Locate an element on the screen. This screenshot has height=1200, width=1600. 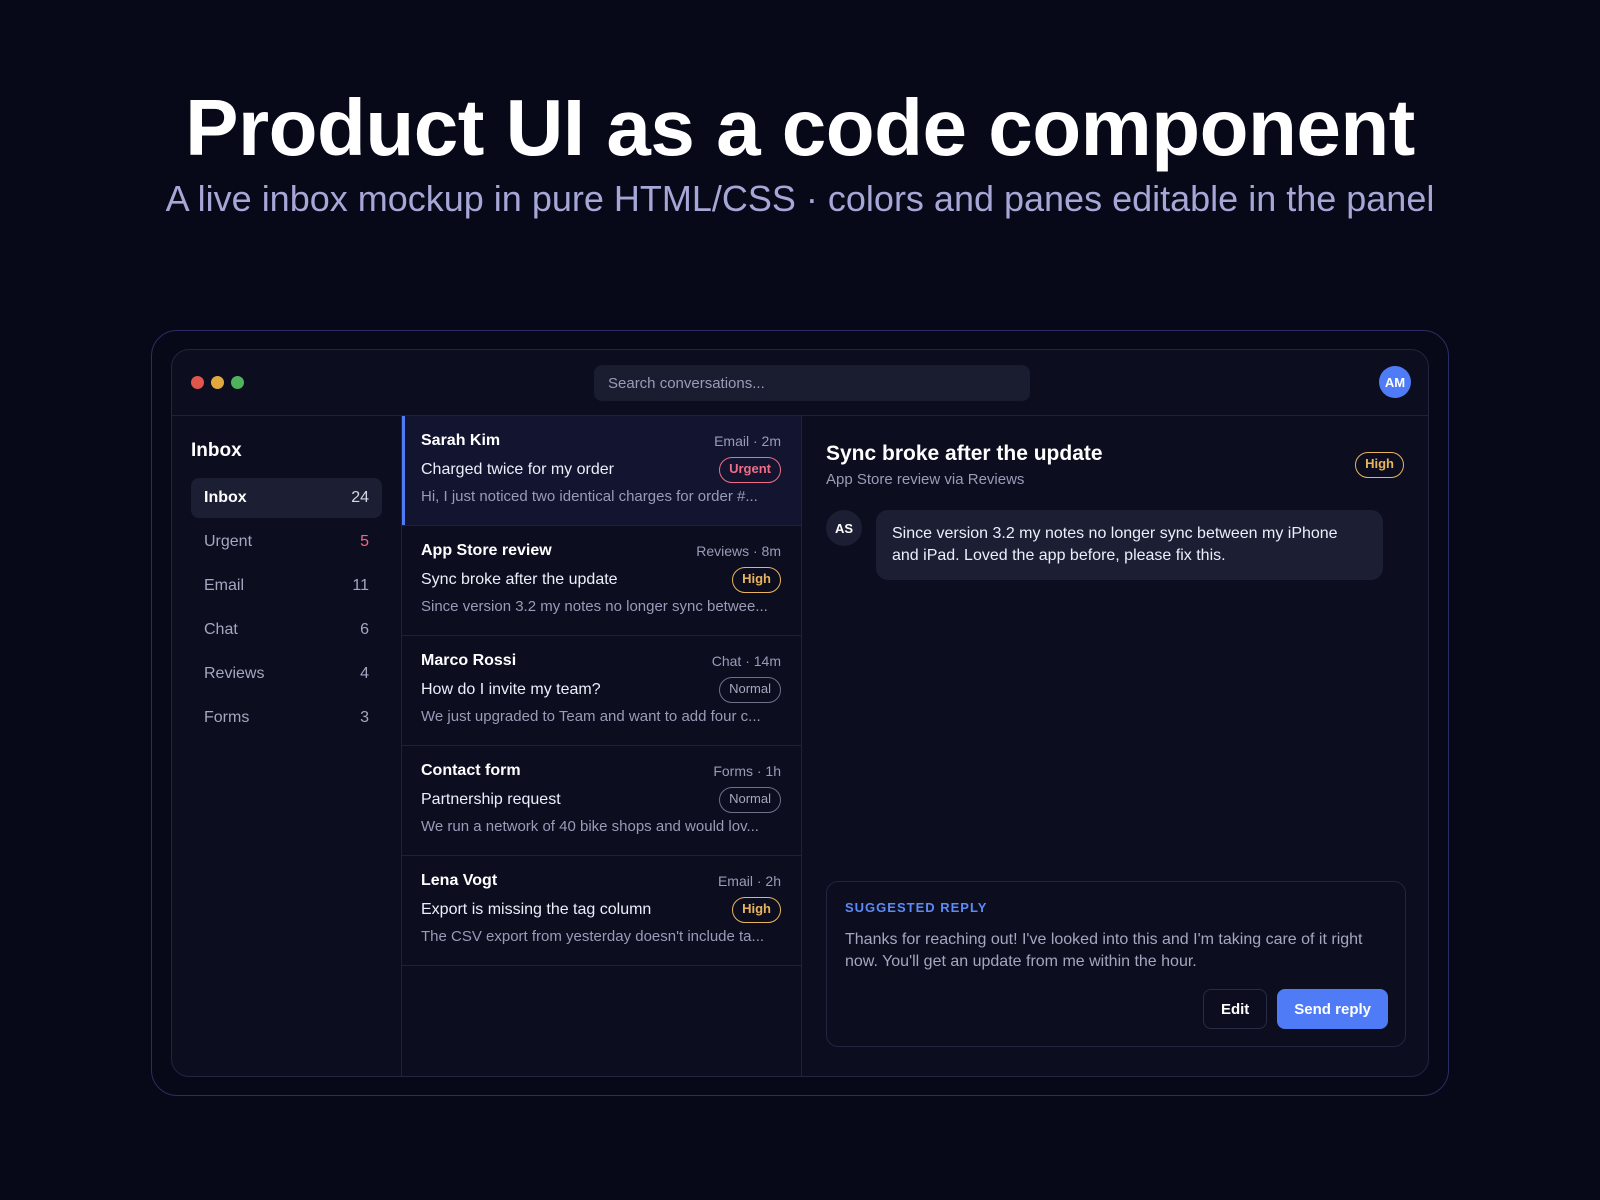
conversation-sender: Contact form is located at coordinates (471, 770).